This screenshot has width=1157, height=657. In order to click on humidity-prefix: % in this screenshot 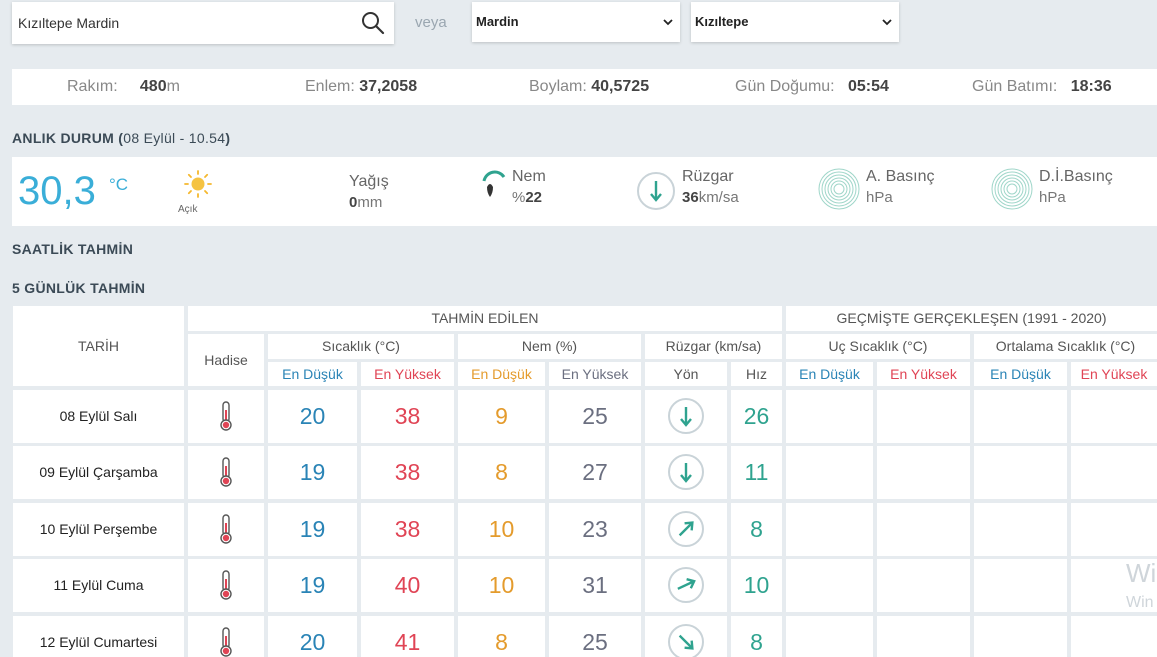, I will do `click(519, 197)`.